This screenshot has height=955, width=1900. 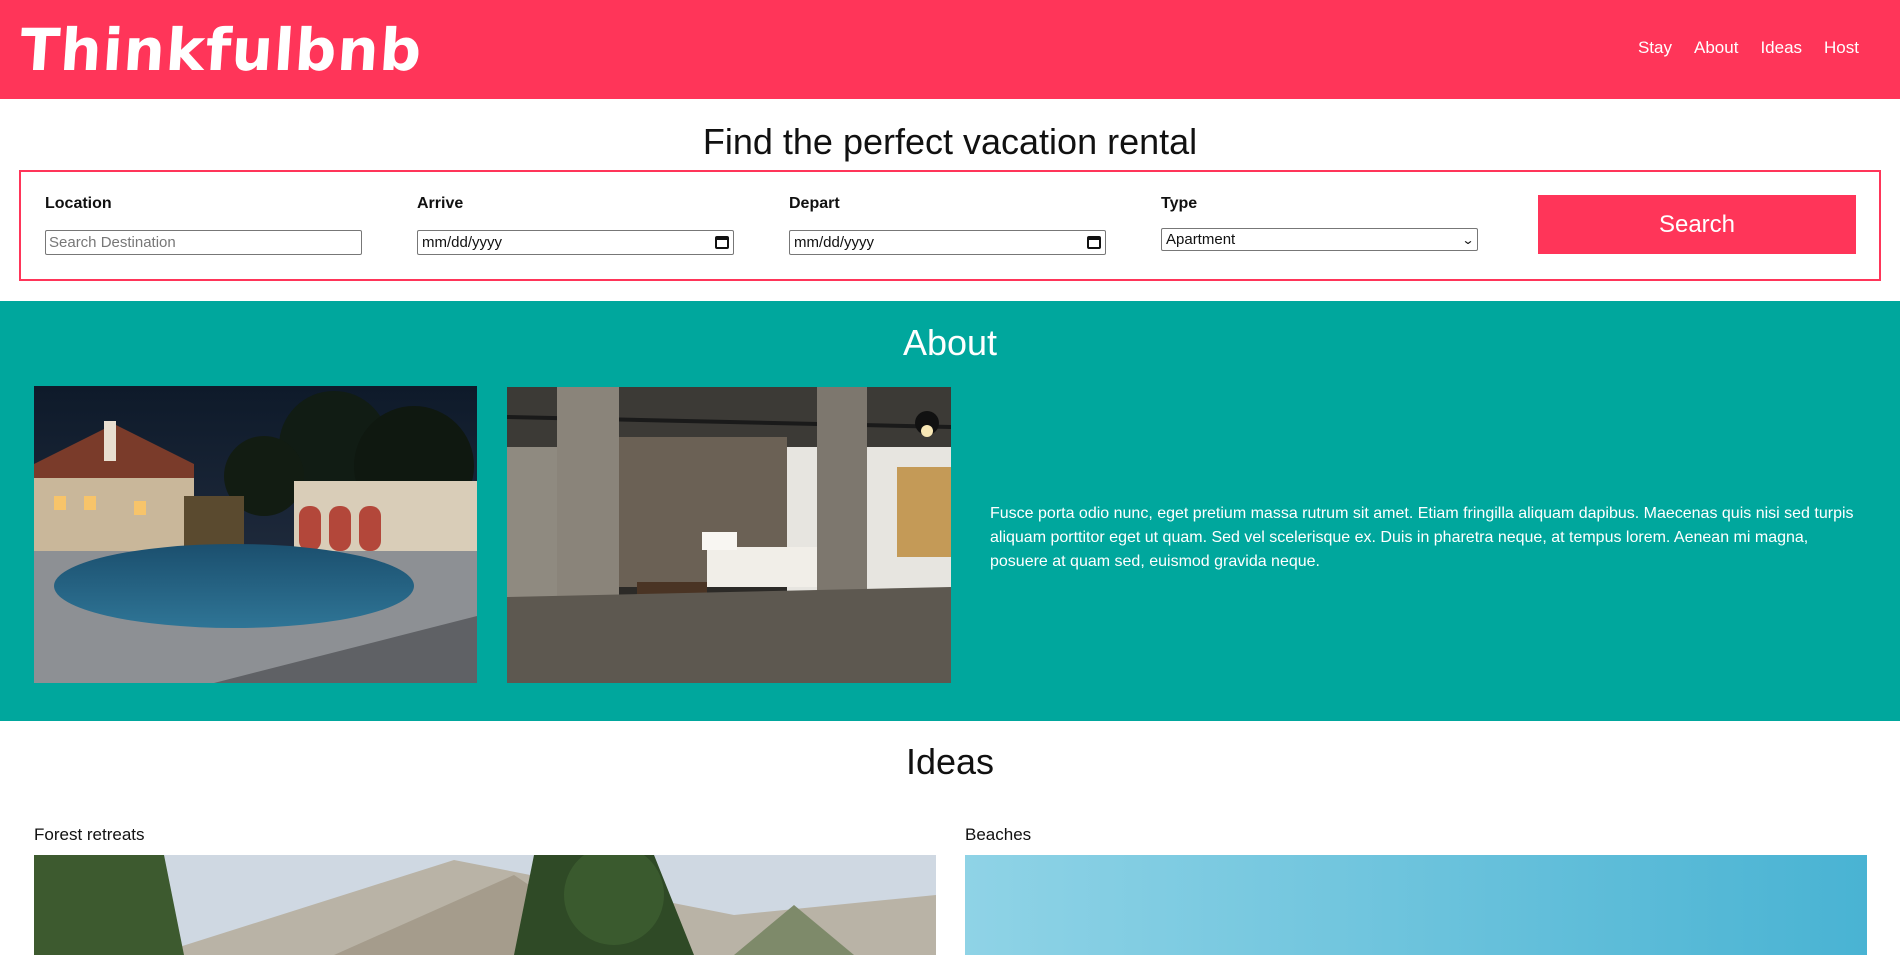 I want to click on idea-label: Forest retreats, so click(x=89, y=834).